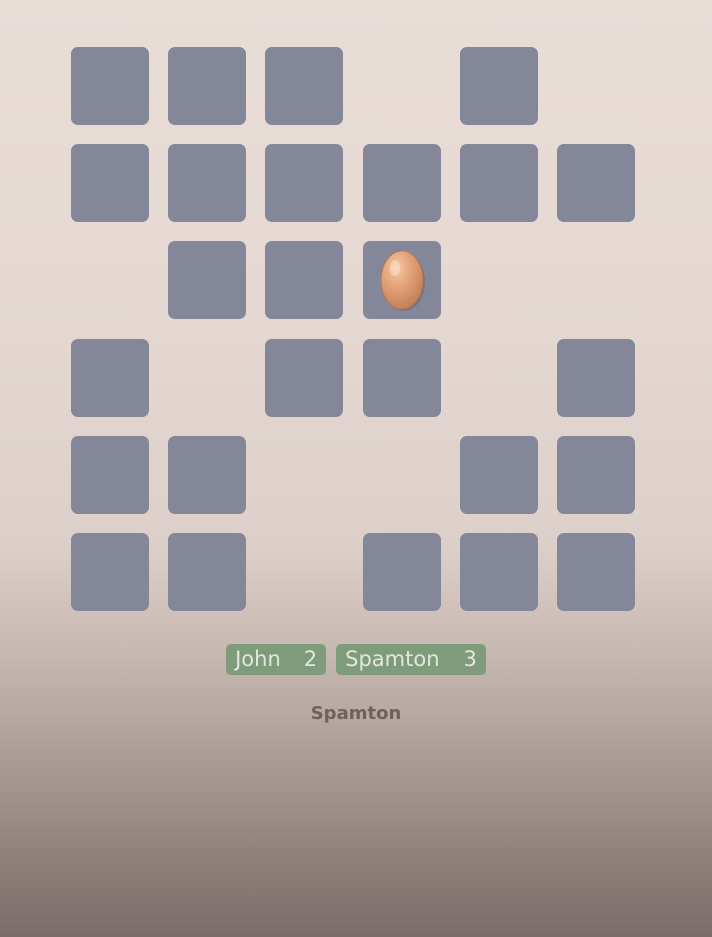  I want to click on current-turn-label: Spamton, so click(356, 713).